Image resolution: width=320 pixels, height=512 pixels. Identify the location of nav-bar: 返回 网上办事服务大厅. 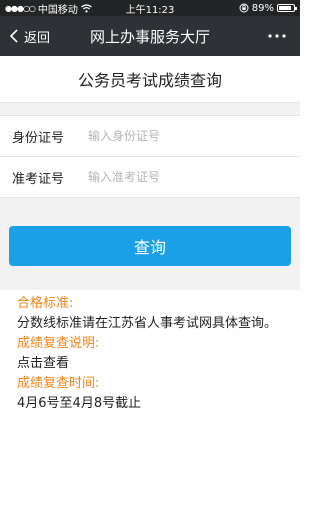
(150, 36).